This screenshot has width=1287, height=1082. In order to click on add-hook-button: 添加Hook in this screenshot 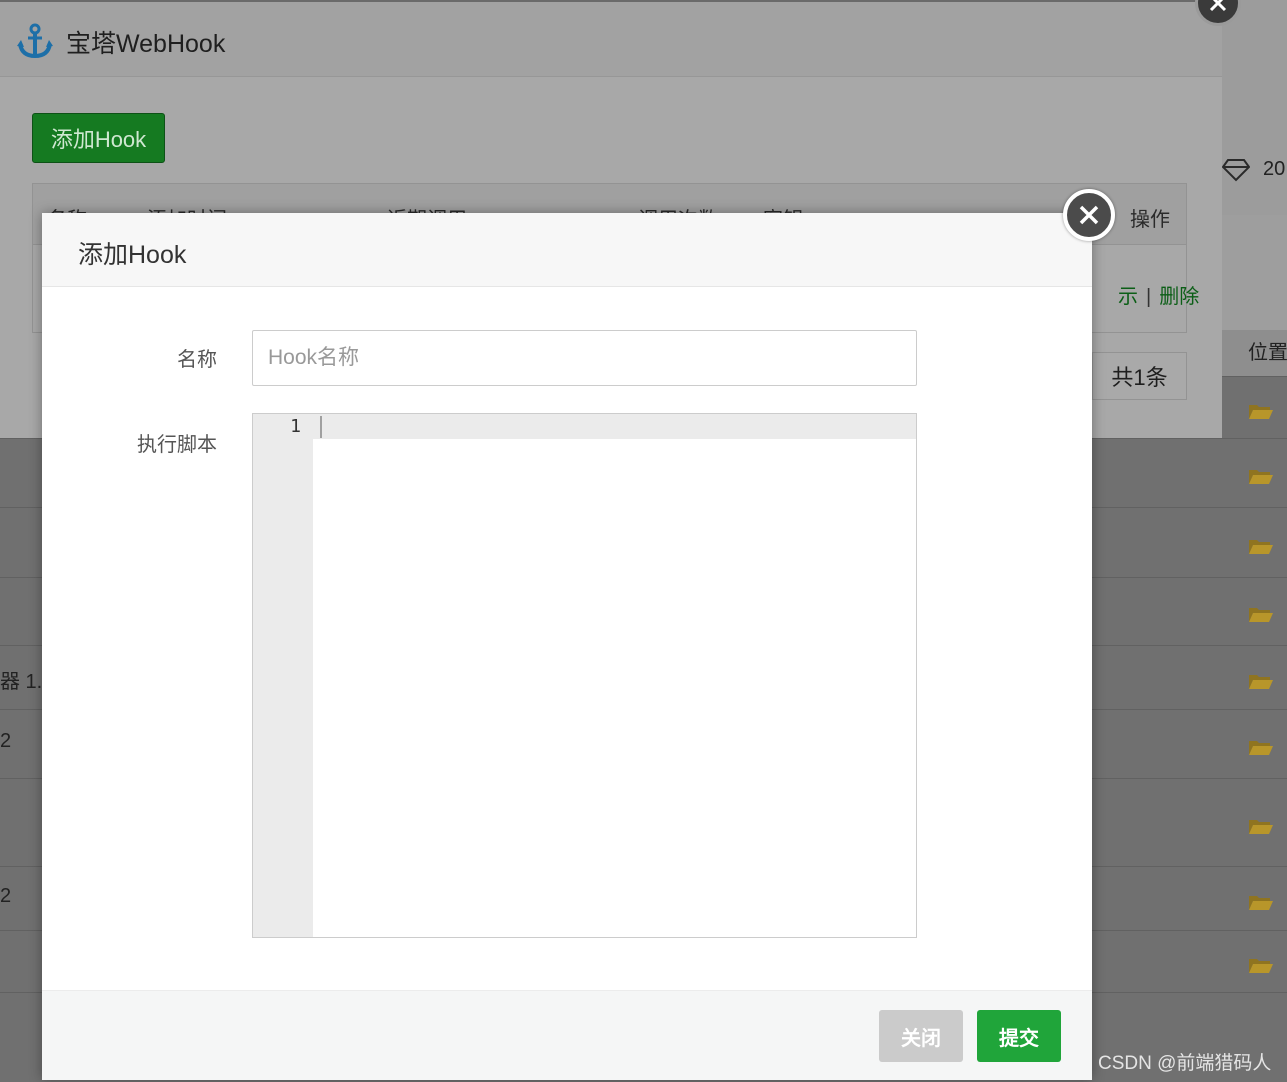, I will do `click(98, 138)`.